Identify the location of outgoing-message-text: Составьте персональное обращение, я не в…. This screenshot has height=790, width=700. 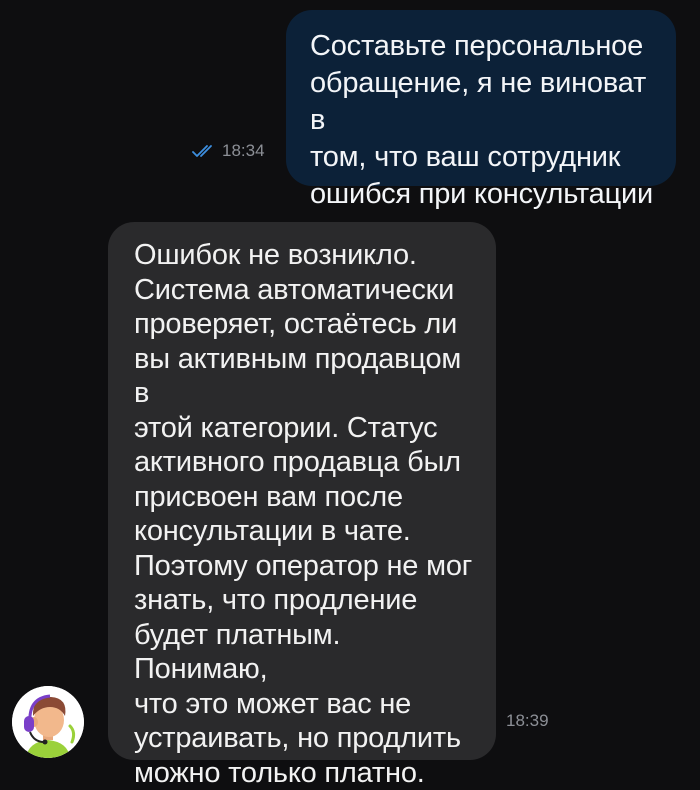
(482, 120).